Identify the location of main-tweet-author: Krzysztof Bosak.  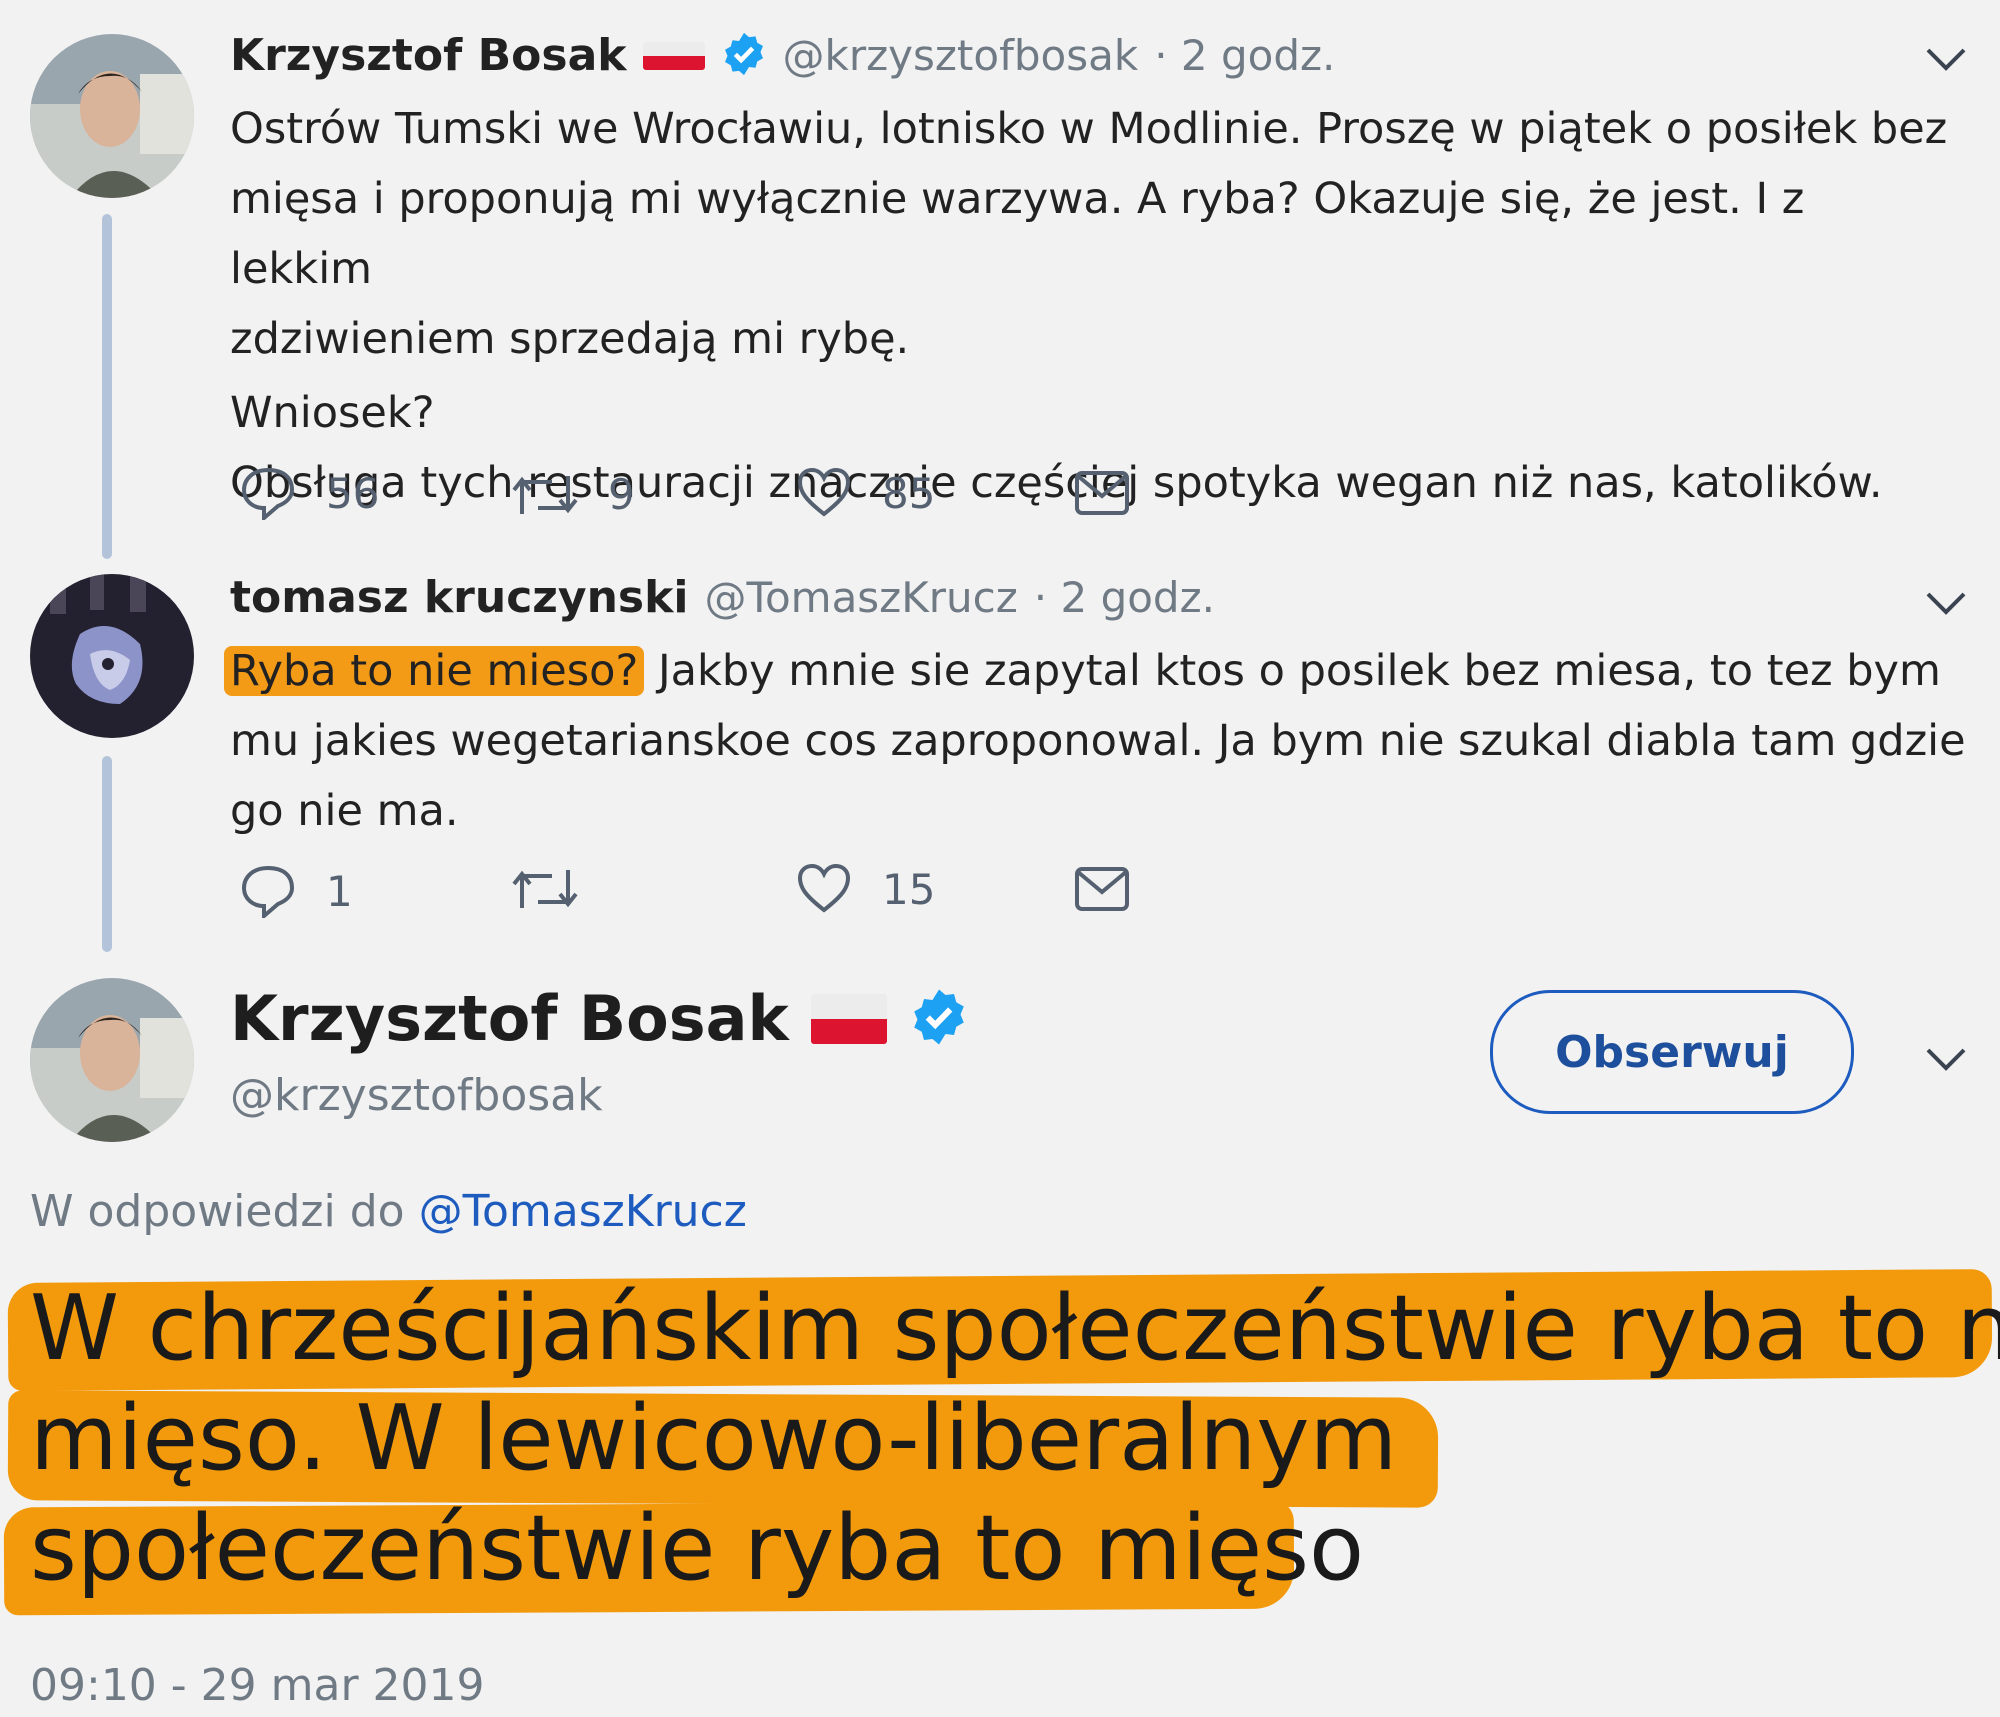
(599, 1018).